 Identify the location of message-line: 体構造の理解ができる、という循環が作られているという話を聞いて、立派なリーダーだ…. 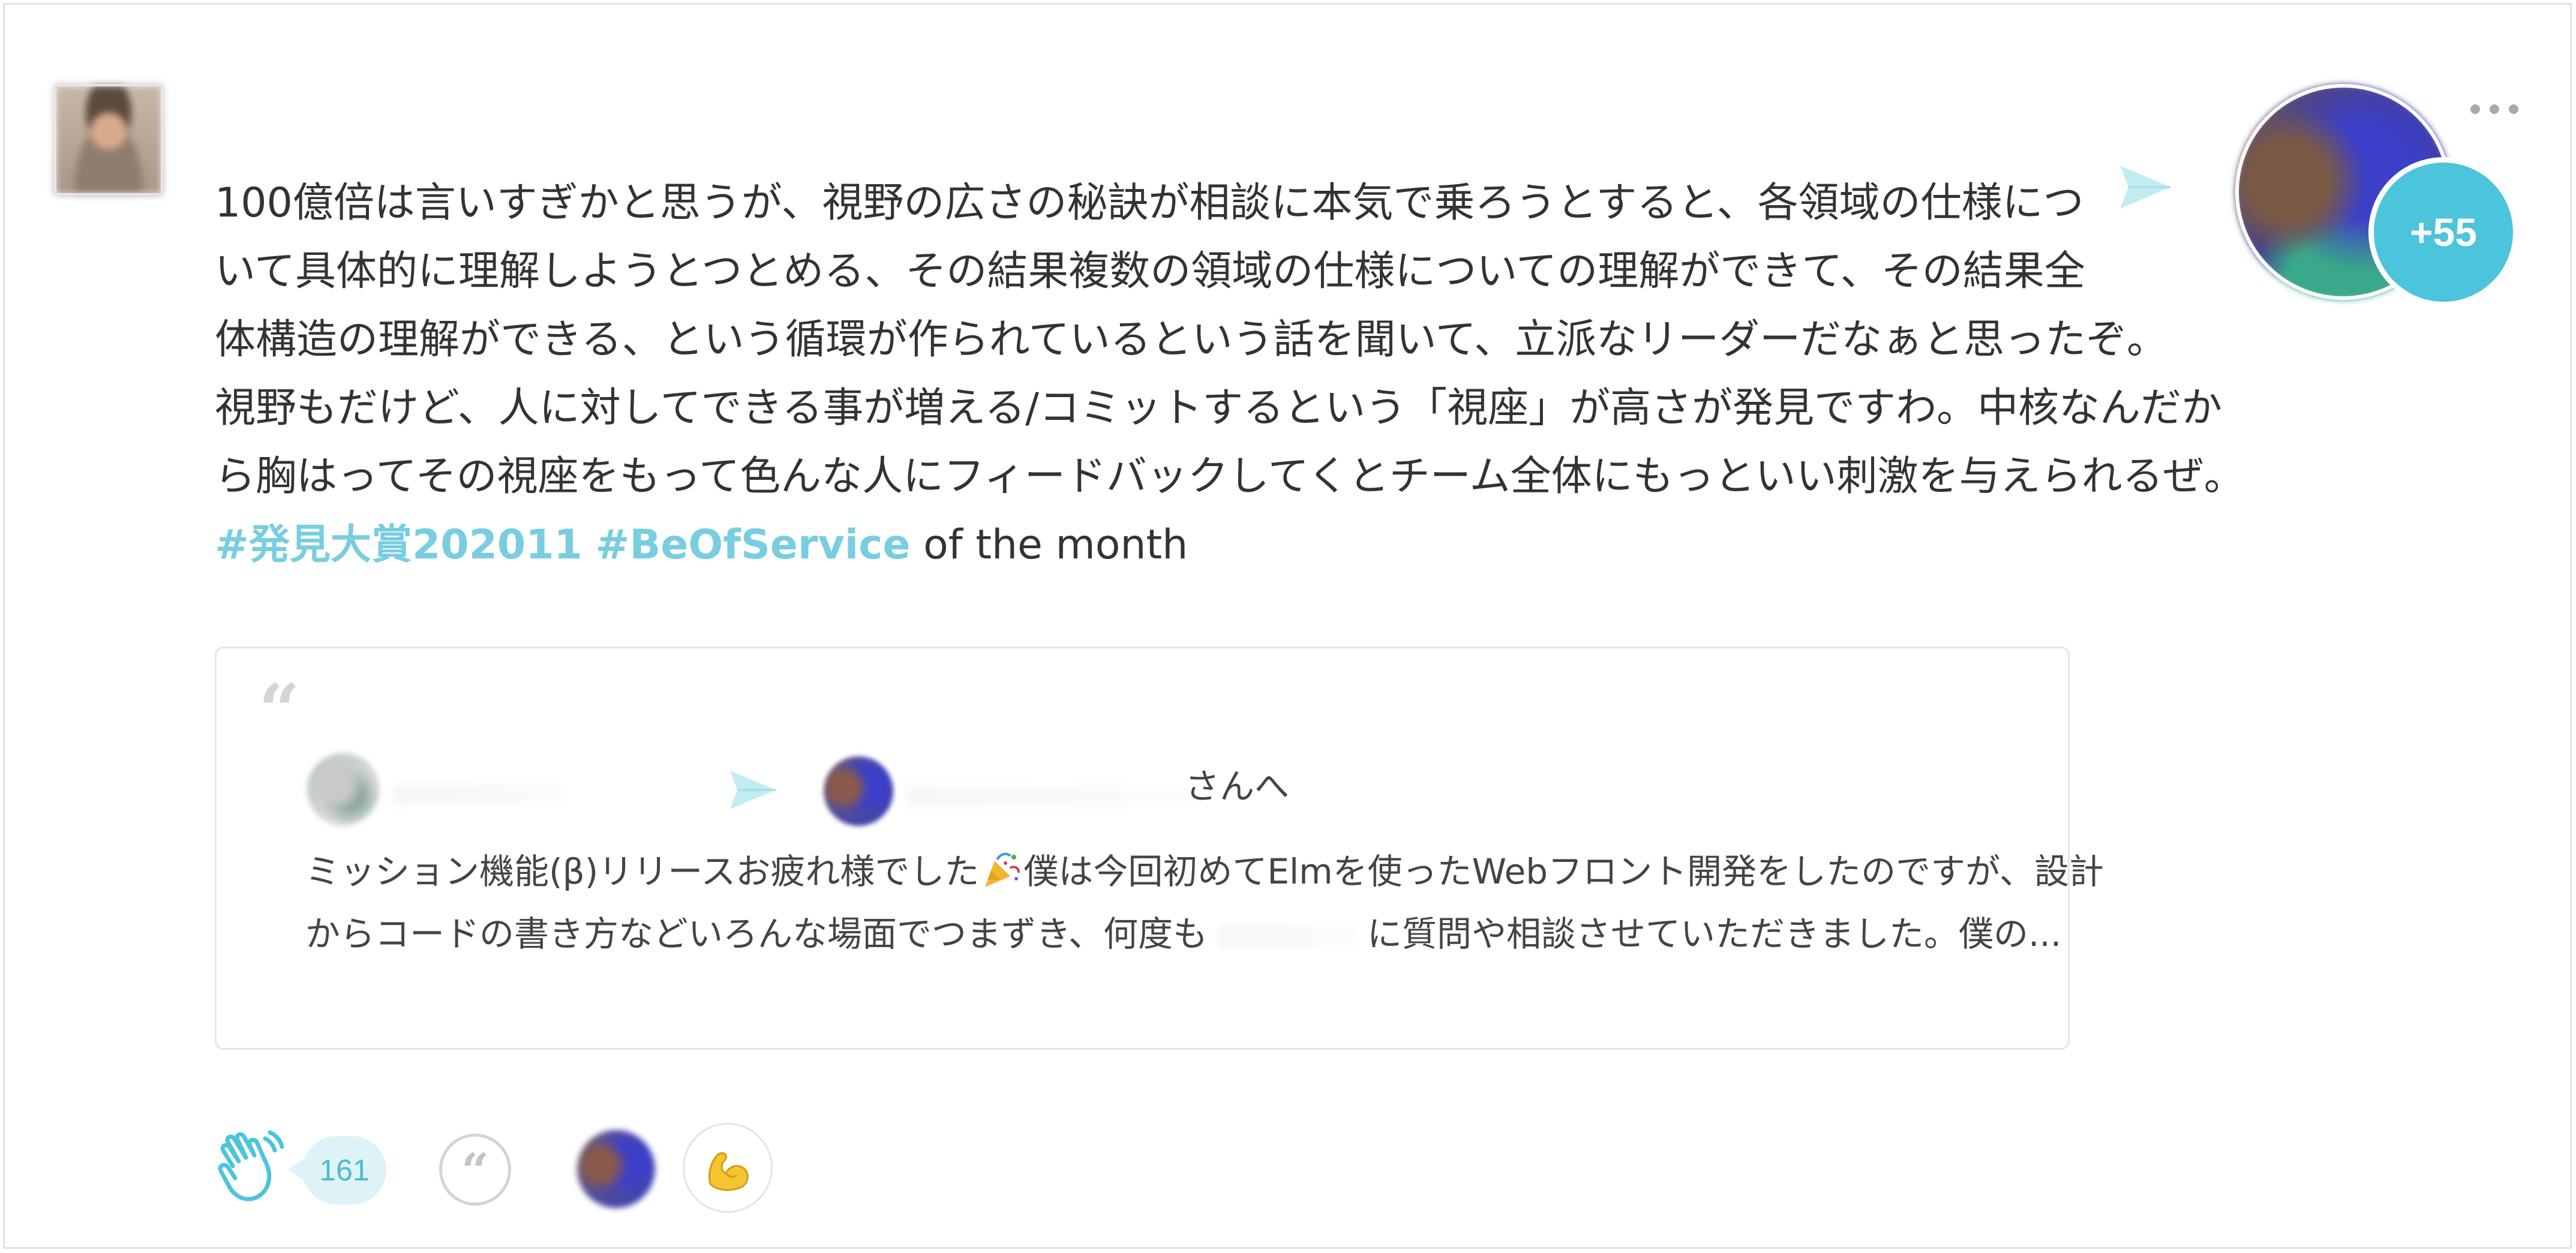
(1192, 339).